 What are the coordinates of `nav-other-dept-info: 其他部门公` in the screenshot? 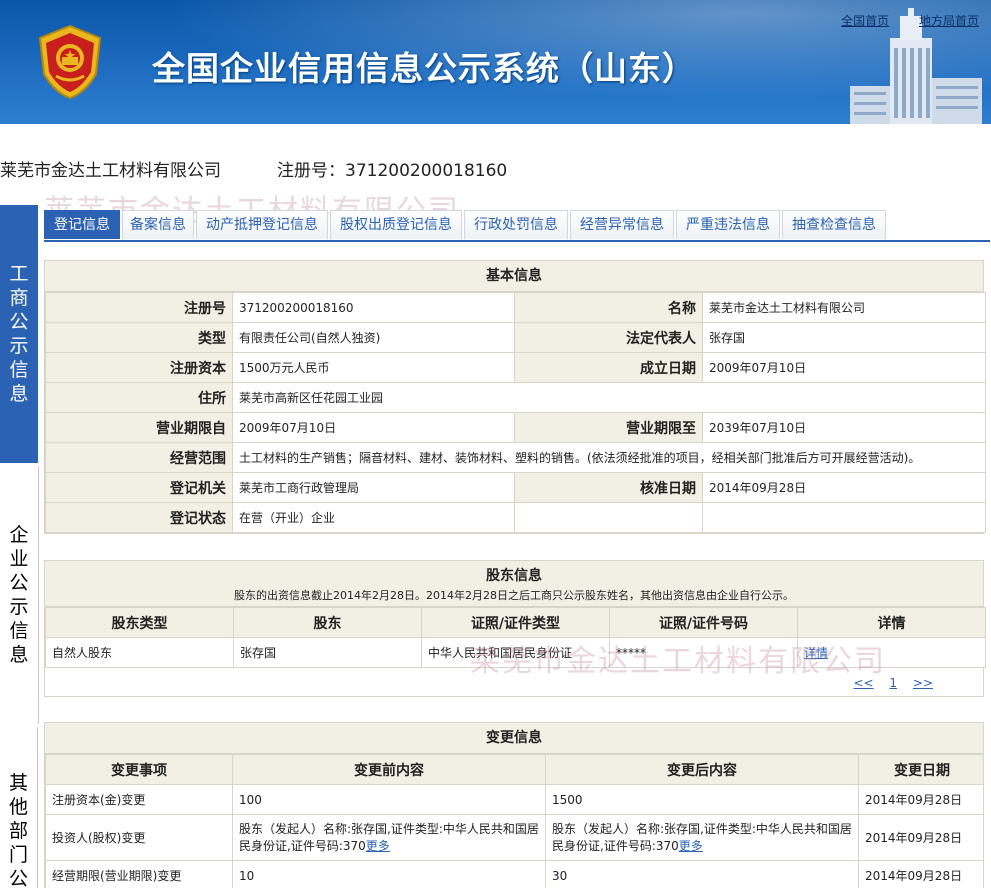 It's located at (19, 808).